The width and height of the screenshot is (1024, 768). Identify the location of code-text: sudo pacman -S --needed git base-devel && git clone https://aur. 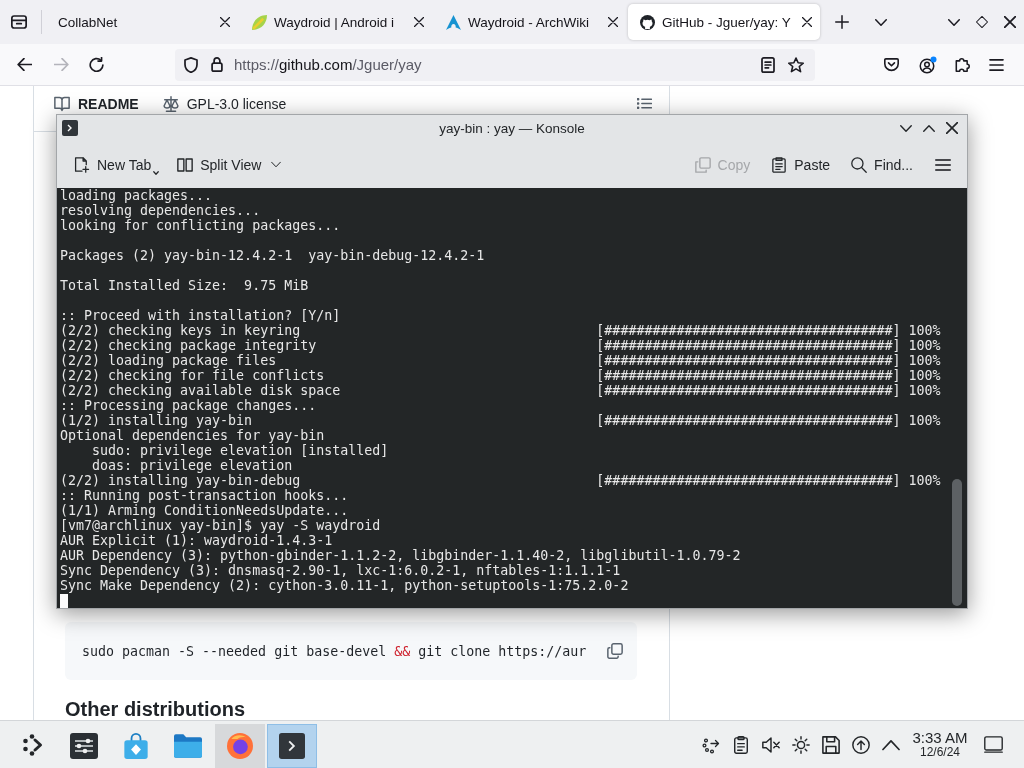
(334, 651).